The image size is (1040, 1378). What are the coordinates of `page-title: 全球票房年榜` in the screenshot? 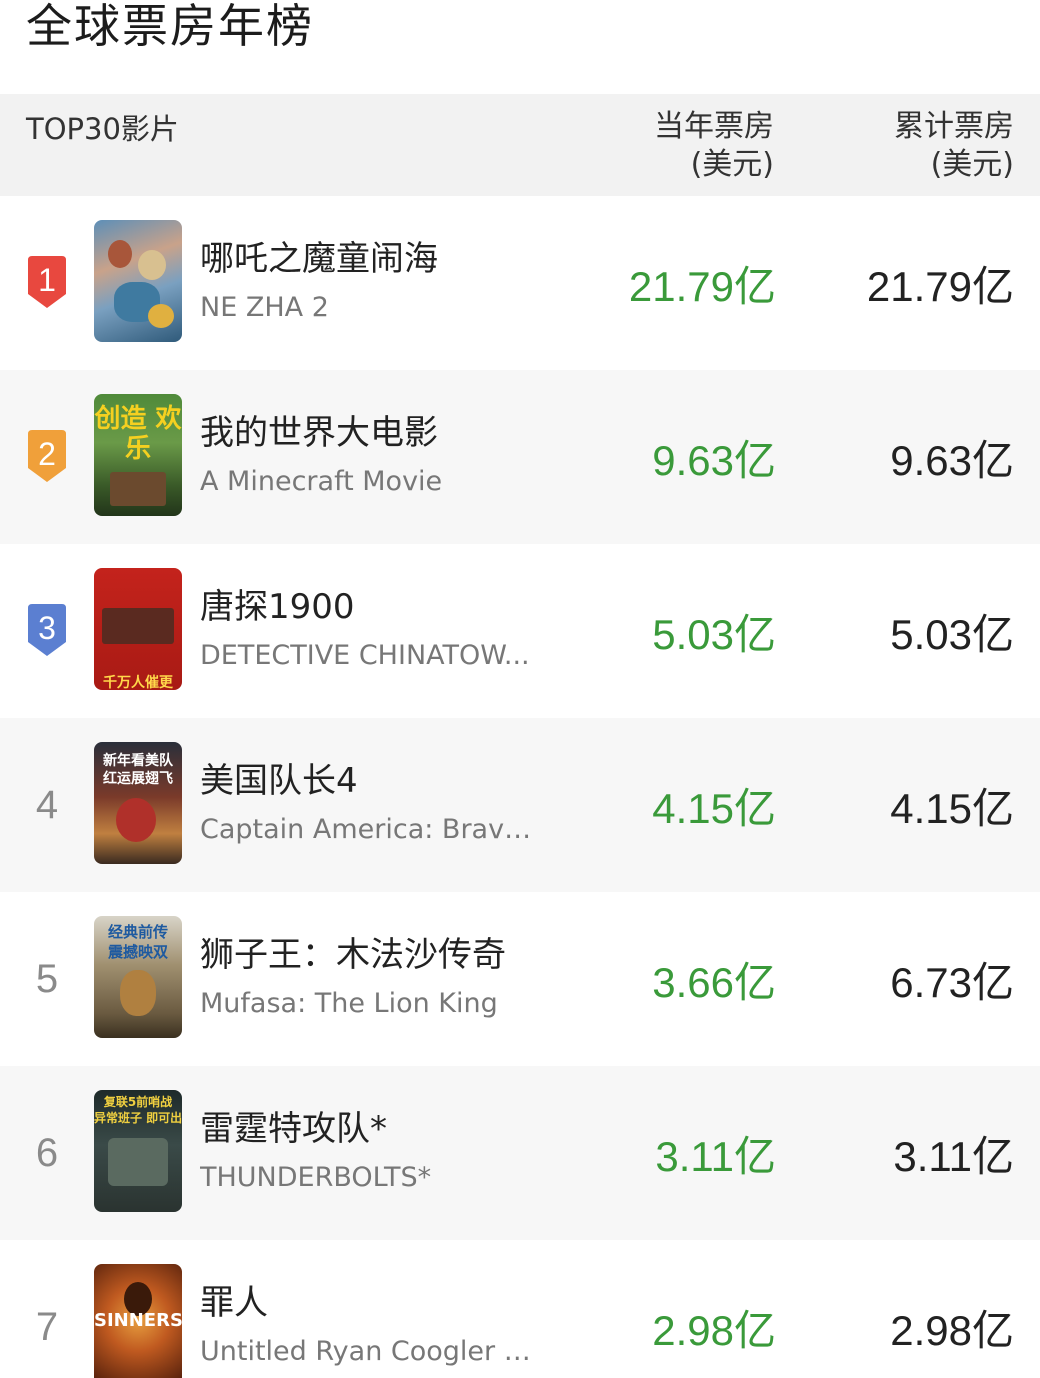 It's located at (170, 26).